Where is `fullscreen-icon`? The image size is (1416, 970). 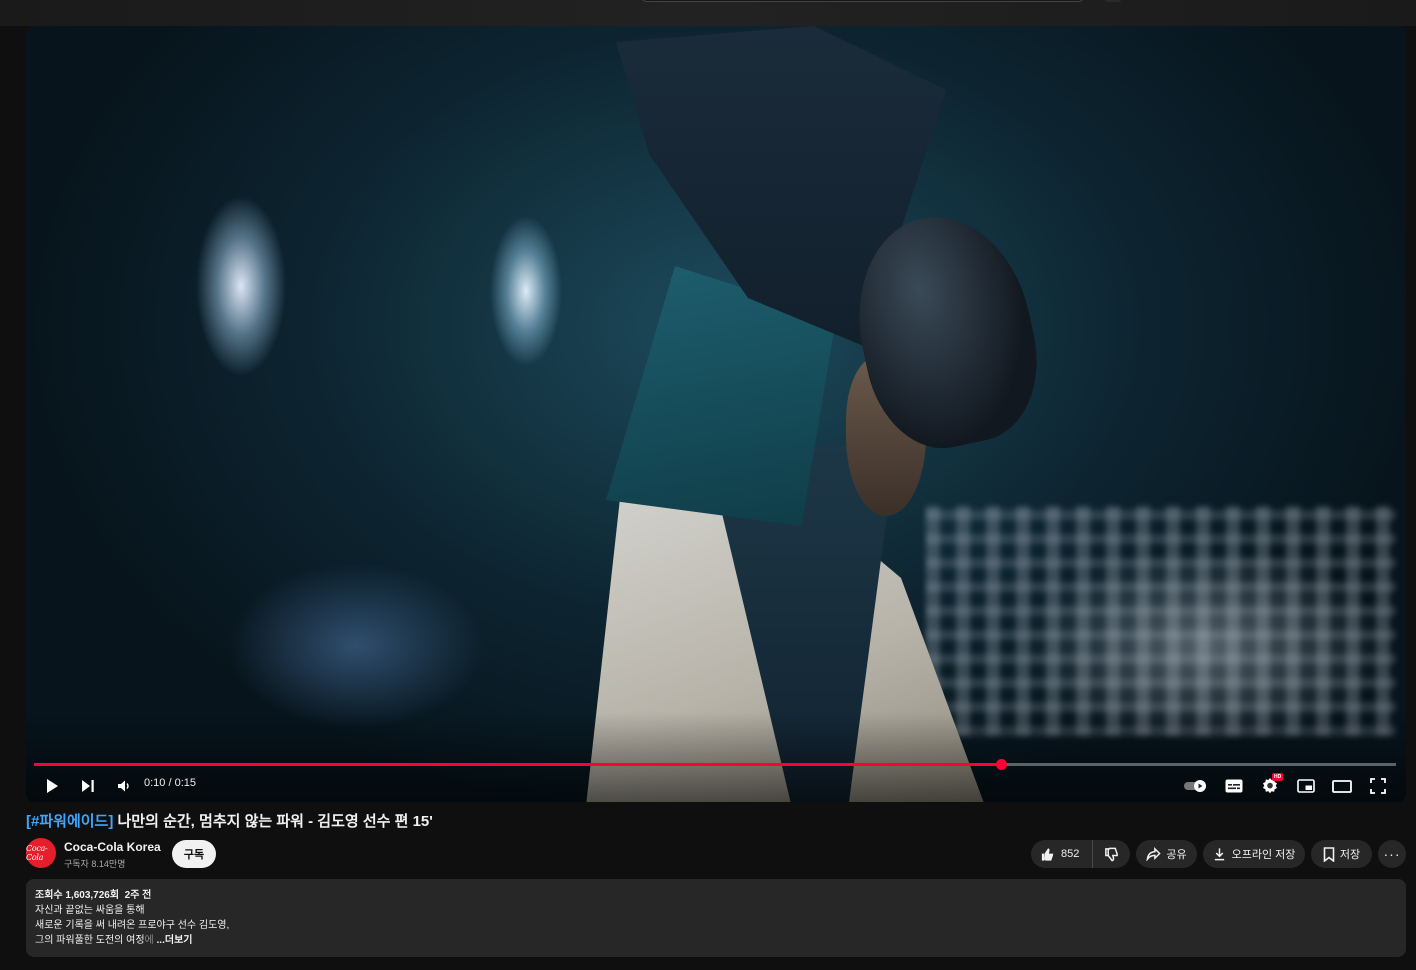
fullscreen-icon is located at coordinates (1378, 786).